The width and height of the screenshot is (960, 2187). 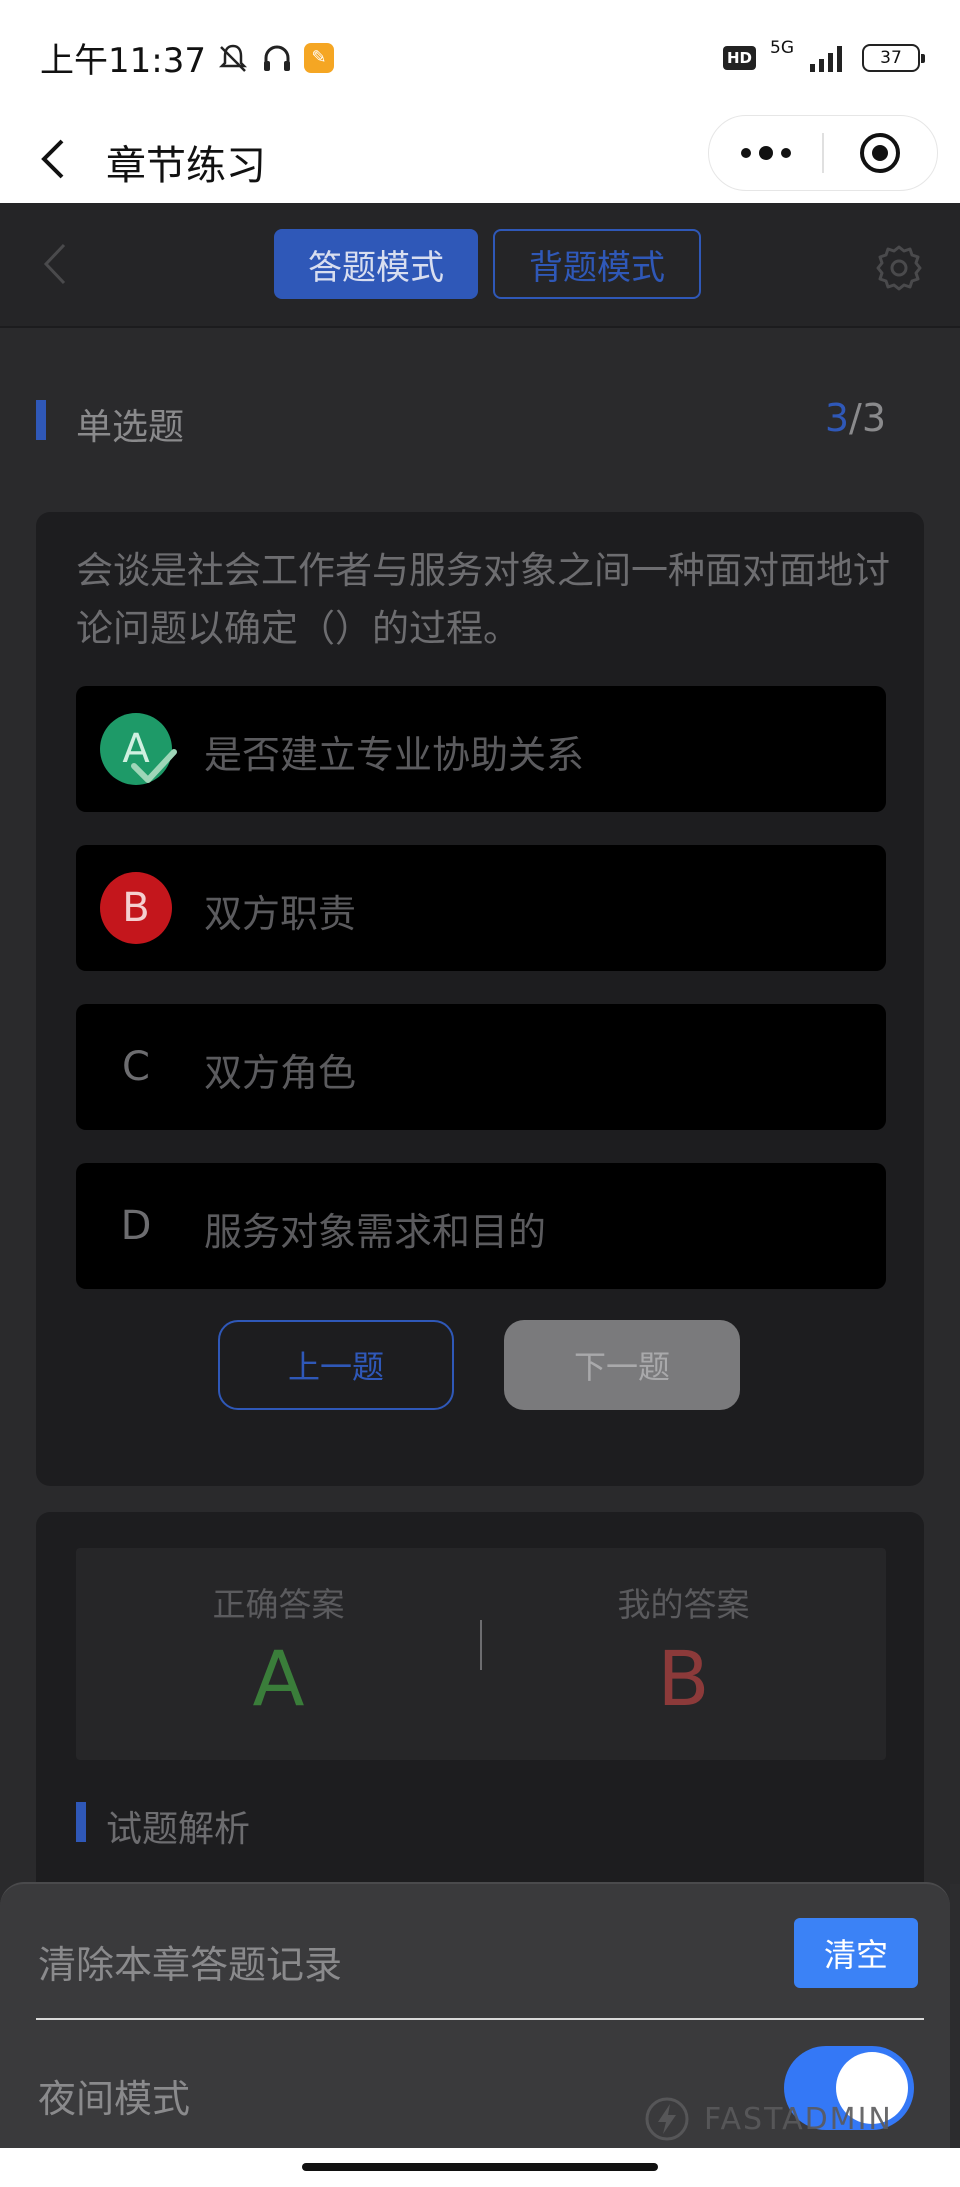 I want to click on back-arrow-icon, so click(x=54, y=159).